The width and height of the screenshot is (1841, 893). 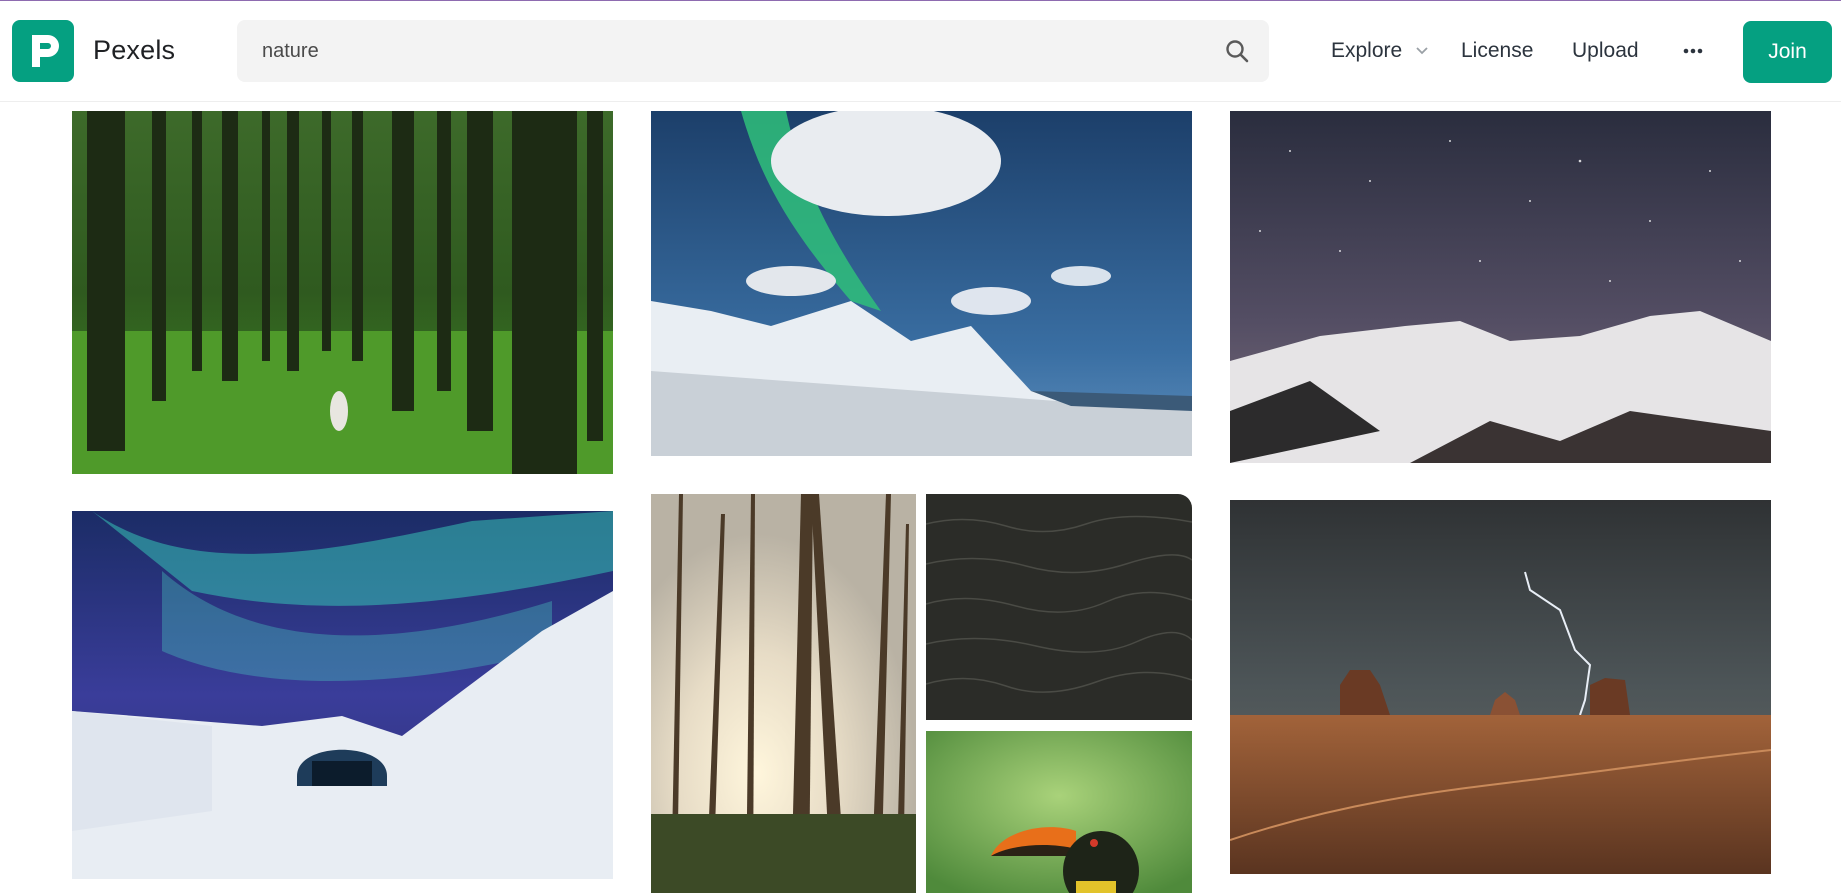 I want to click on sunlit-forest-image, so click(x=783, y=693).